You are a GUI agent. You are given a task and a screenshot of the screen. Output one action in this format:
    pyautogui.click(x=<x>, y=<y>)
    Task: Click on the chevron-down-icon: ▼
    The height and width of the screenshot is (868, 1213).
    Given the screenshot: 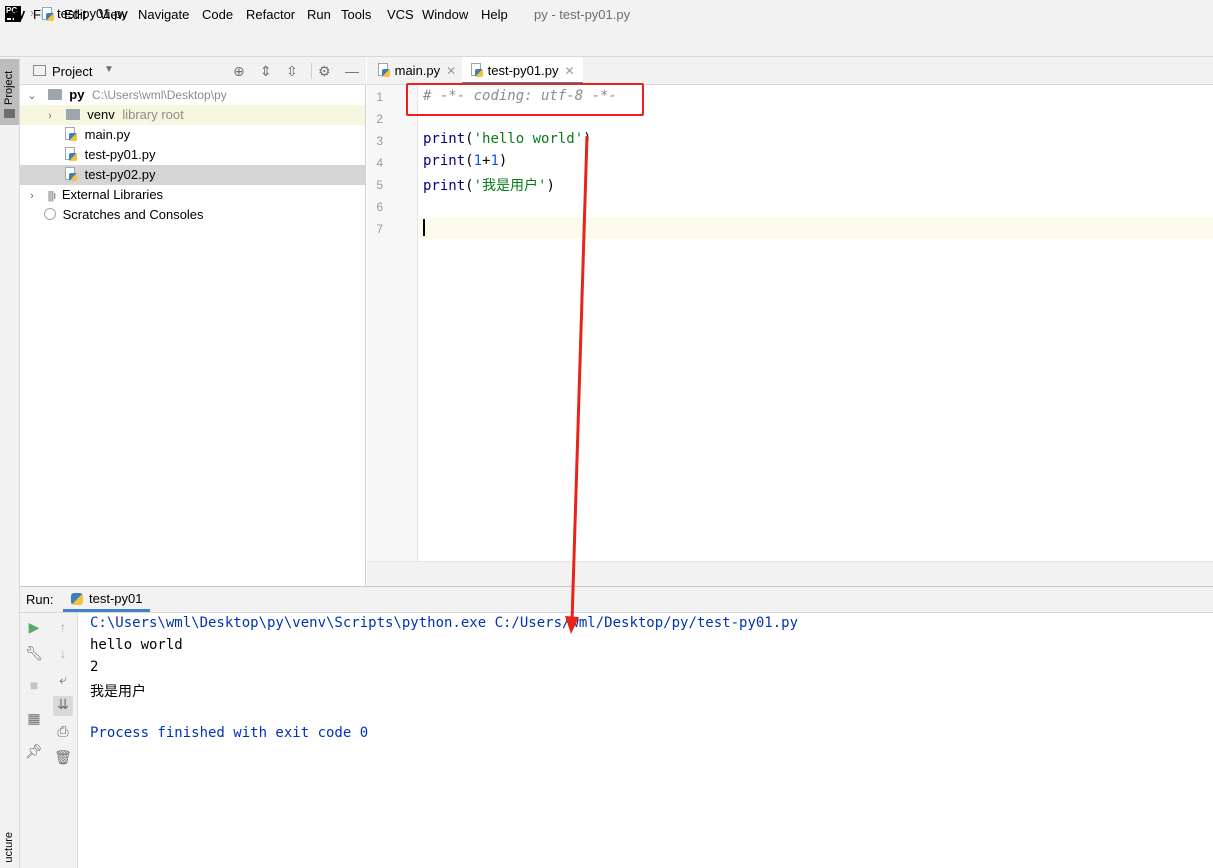 What is the action you would take?
    pyautogui.click(x=109, y=69)
    